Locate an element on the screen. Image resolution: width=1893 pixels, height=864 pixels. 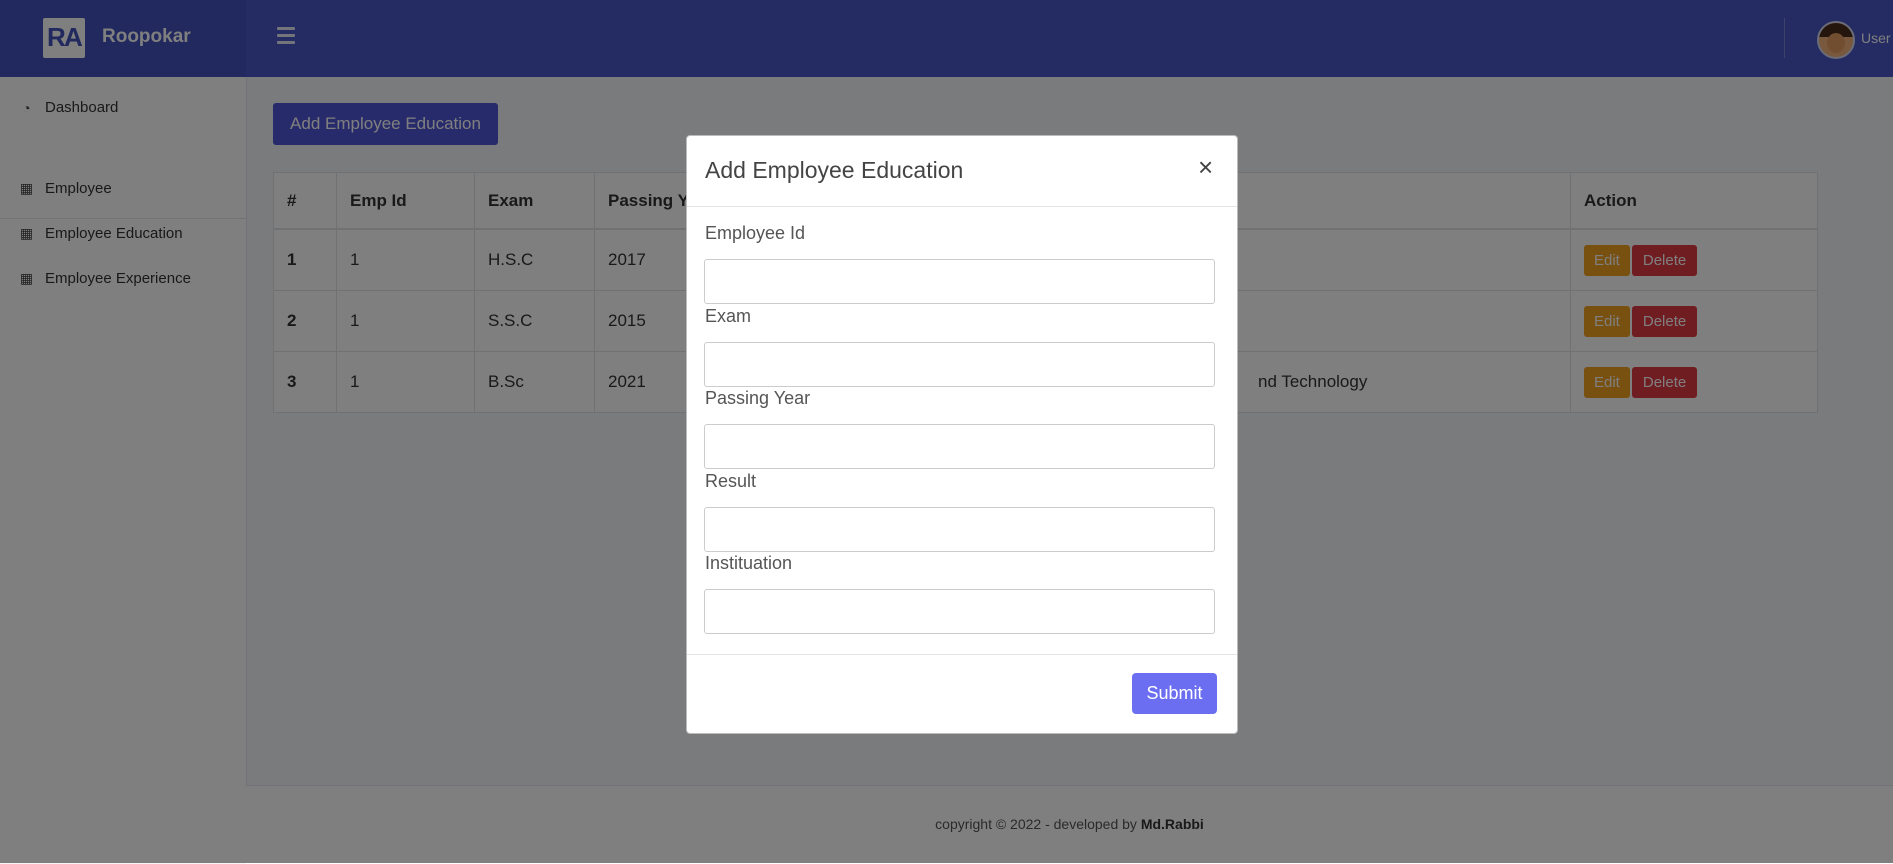
result-input is located at coordinates (959, 529).